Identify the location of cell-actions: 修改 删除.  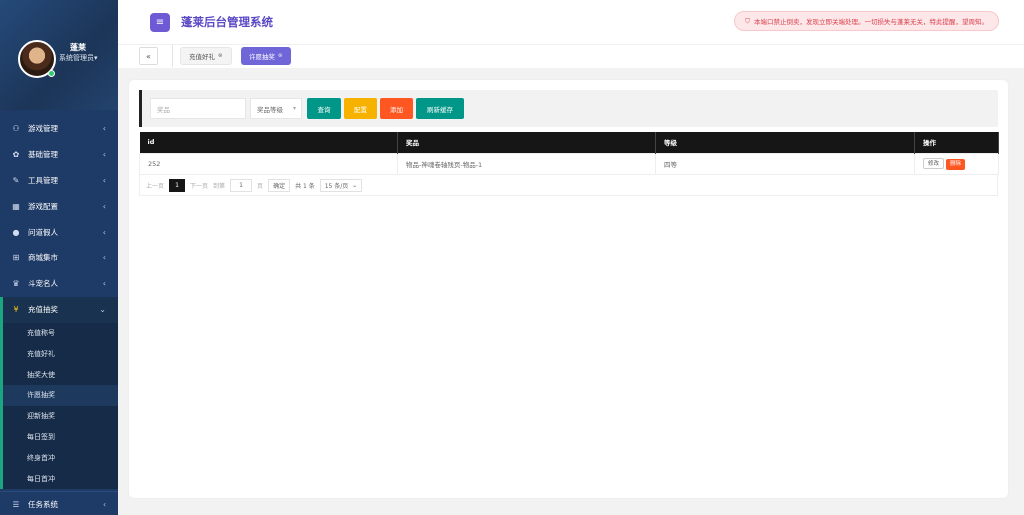
(956, 163).